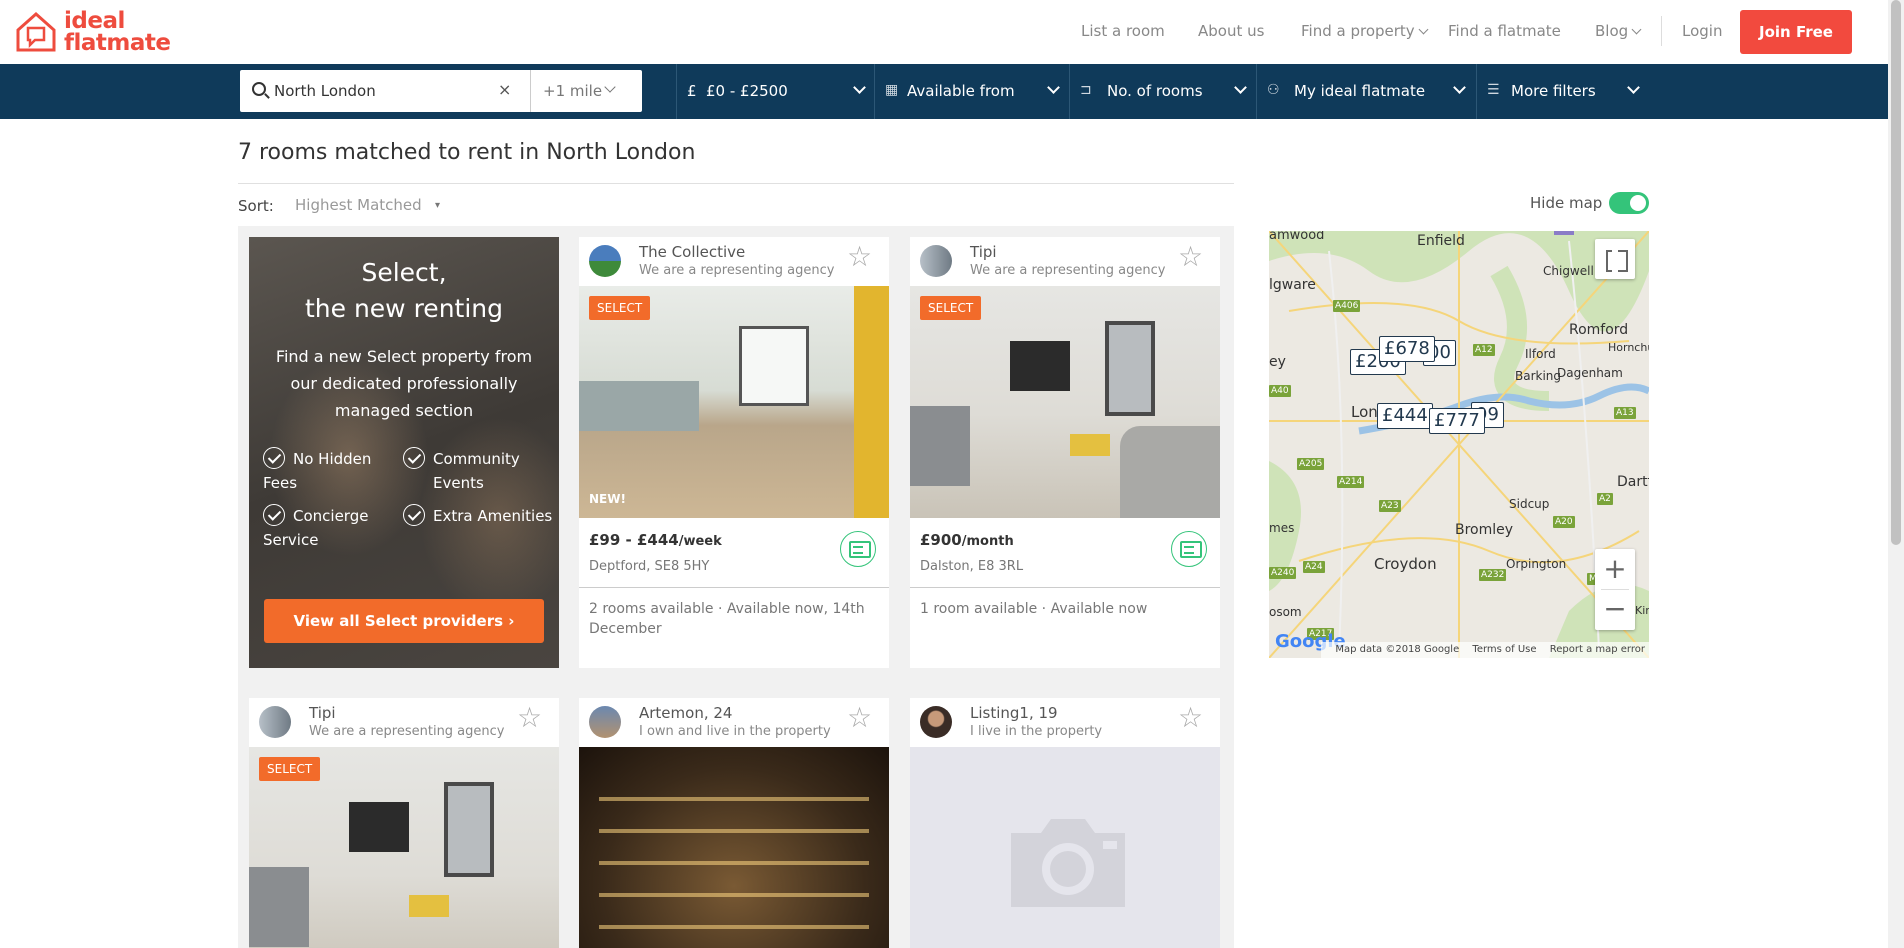 This screenshot has height=948, width=1904. What do you see at coordinates (634, 540) in the screenshot?
I see `price-value: £99 - £444` at bounding box center [634, 540].